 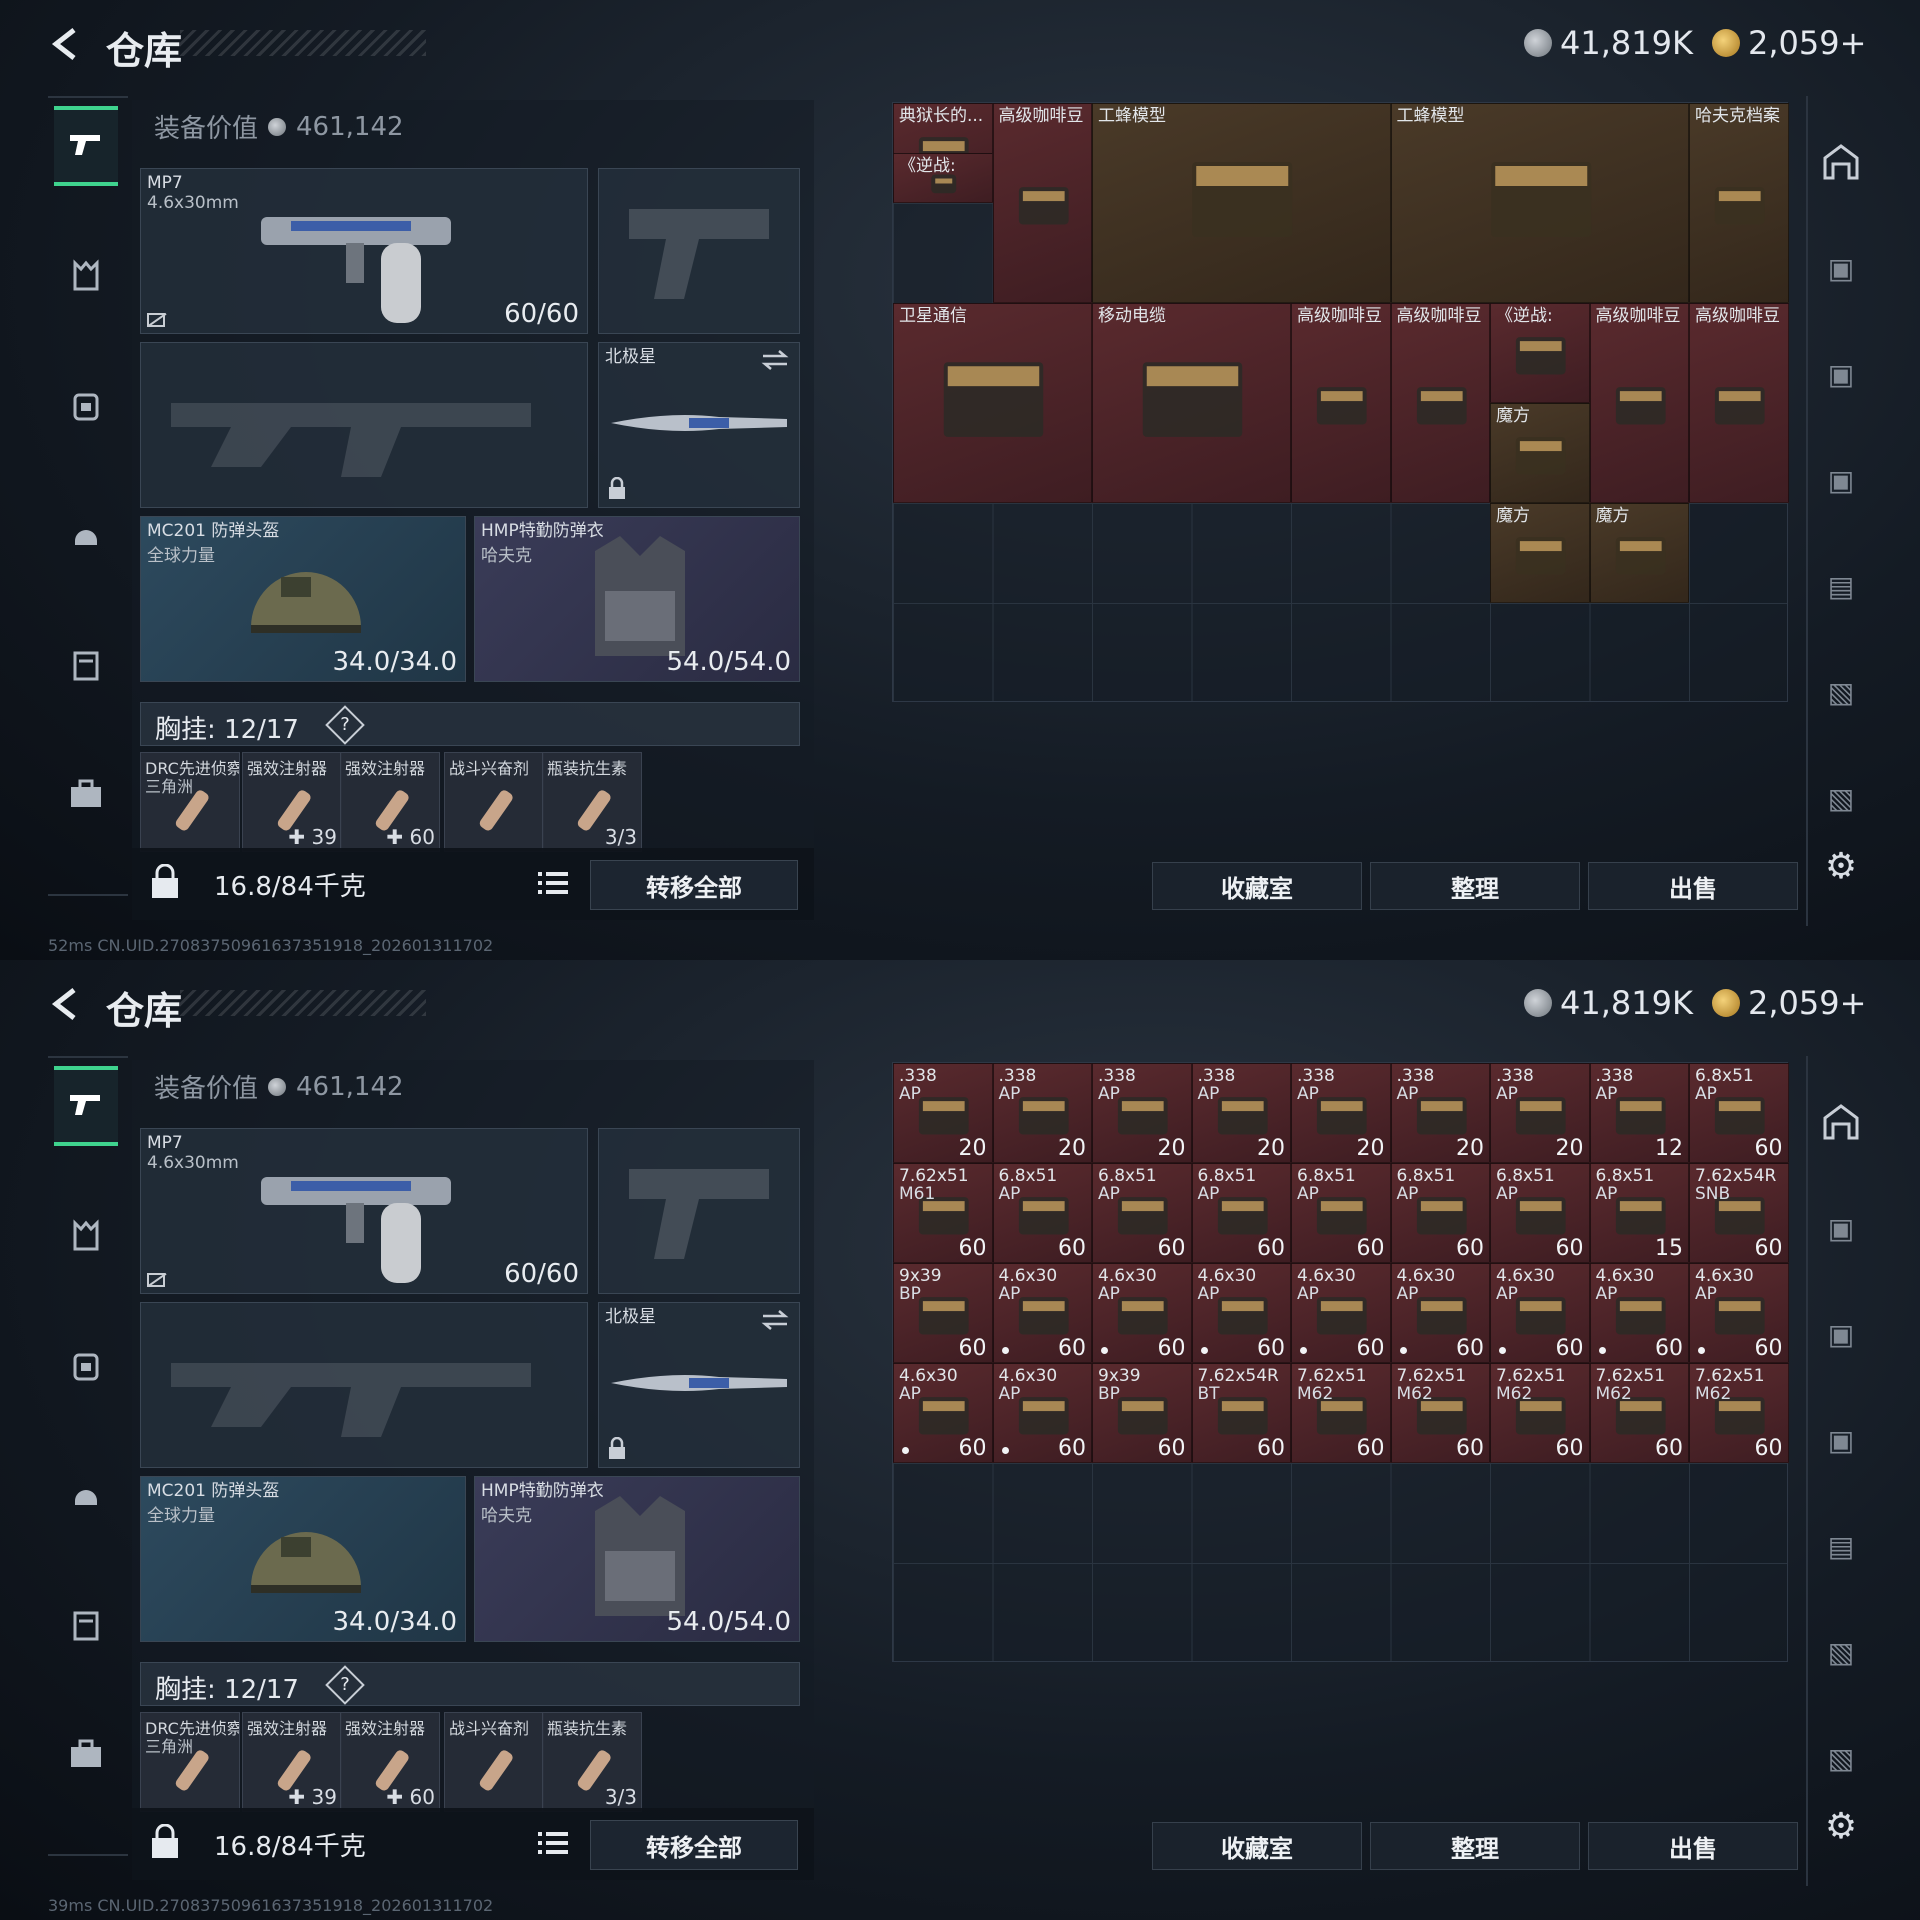 I want to click on pocket-item: 强效注射器 ✚ 60, so click(x=390, y=1762).